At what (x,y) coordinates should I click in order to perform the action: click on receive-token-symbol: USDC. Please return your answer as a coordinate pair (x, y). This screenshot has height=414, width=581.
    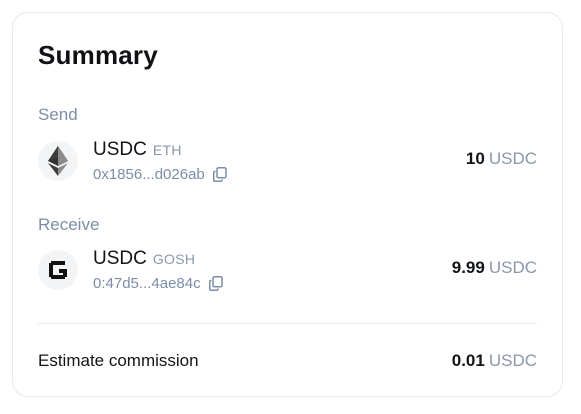
    Looking at the image, I should click on (120, 258).